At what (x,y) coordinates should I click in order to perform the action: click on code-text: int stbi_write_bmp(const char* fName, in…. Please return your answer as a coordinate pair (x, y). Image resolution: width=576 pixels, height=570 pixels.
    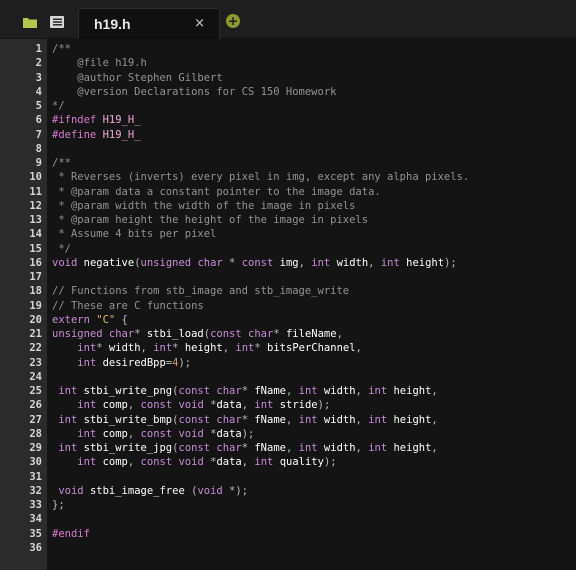
    Looking at the image, I should click on (248, 419).